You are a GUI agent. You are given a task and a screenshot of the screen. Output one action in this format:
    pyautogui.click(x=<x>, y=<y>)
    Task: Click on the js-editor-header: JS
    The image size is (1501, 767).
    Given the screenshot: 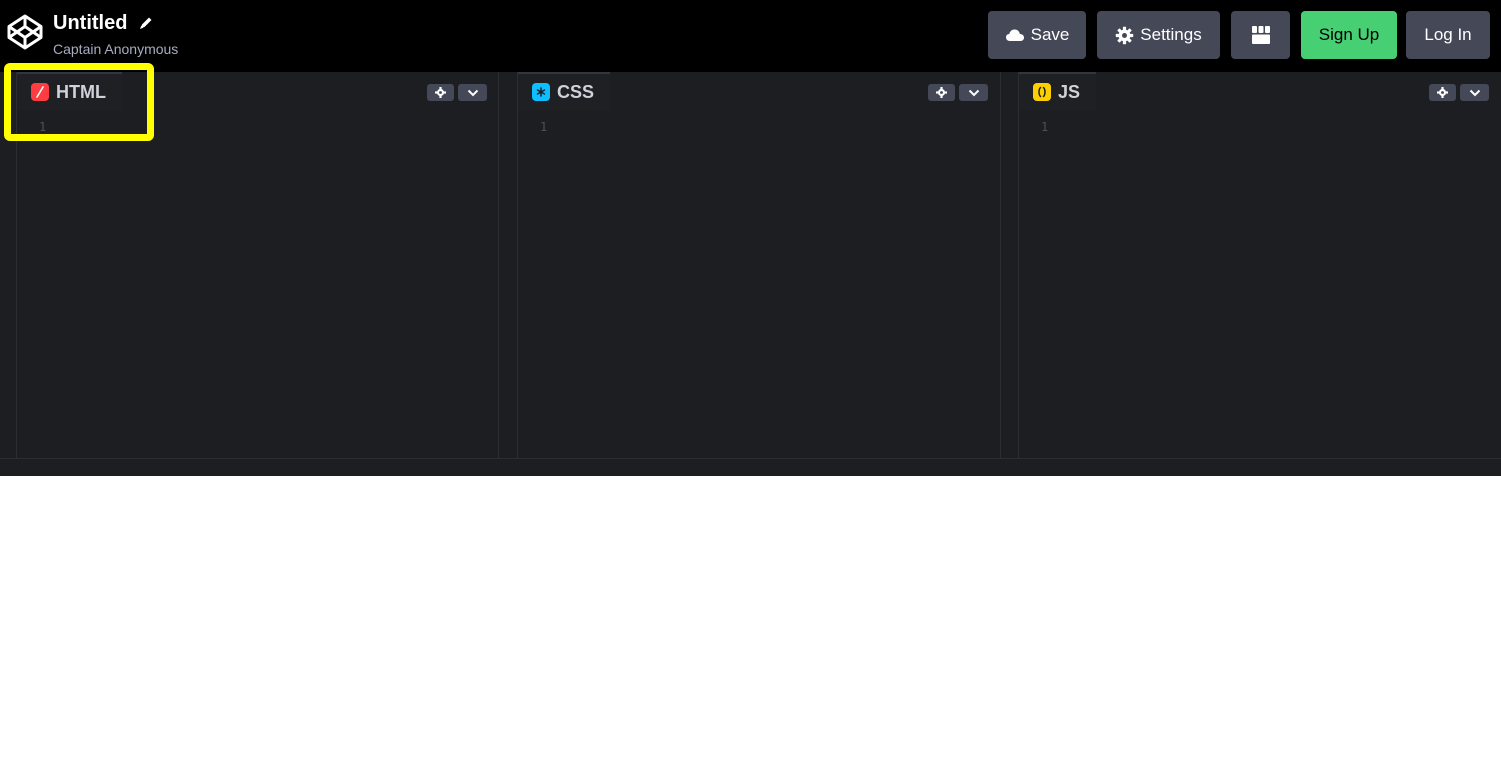 What is the action you would take?
    pyautogui.click(x=1260, y=91)
    